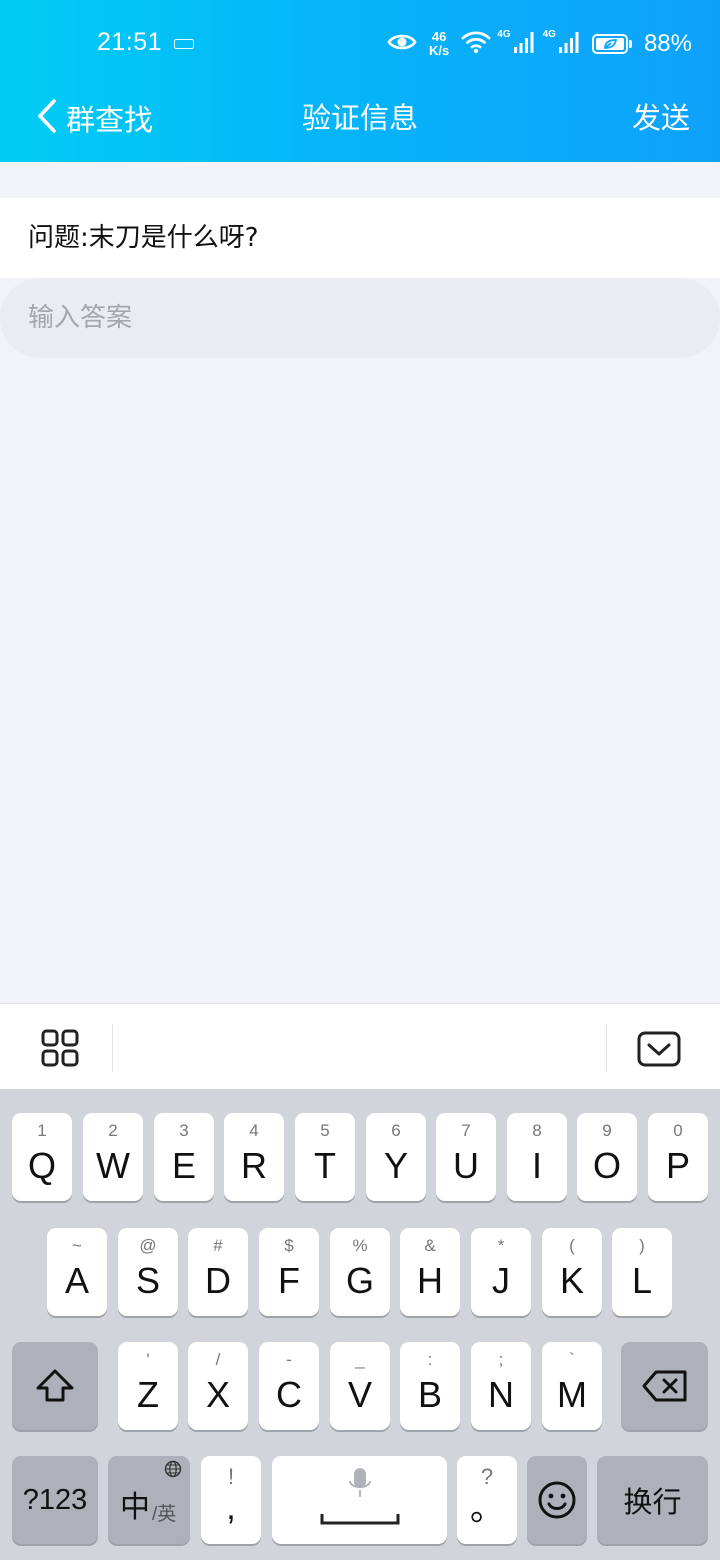 Image resolution: width=720 pixels, height=1560 pixels. I want to click on key-p: 0P, so click(678, 1157).